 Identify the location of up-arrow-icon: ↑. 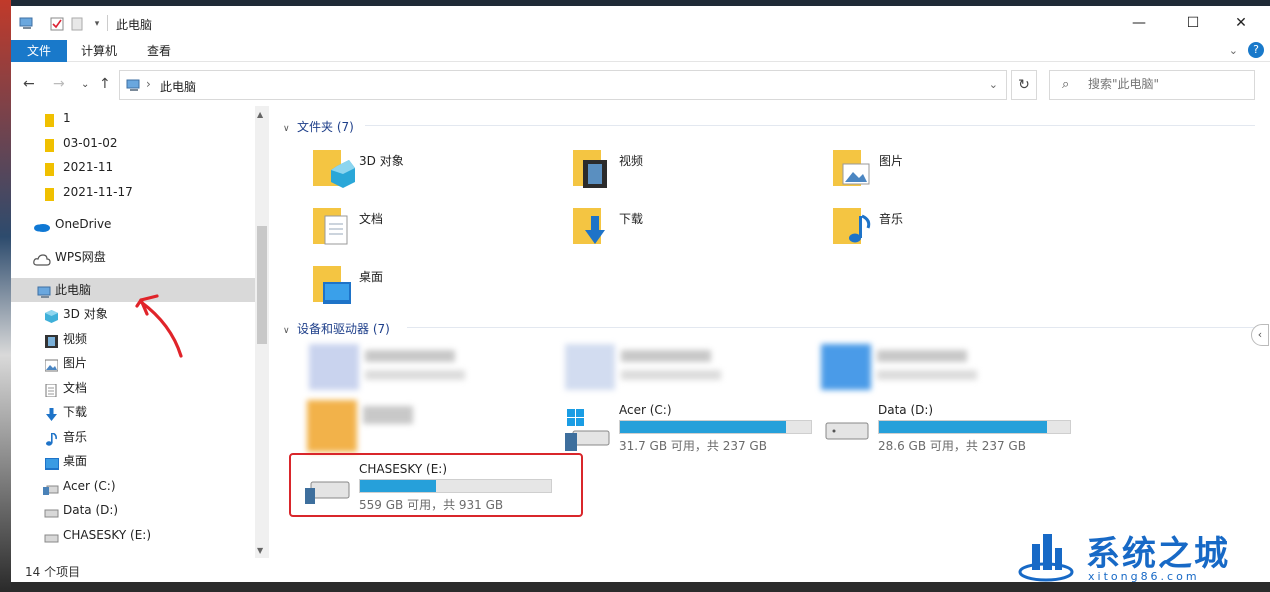
(105, 84).